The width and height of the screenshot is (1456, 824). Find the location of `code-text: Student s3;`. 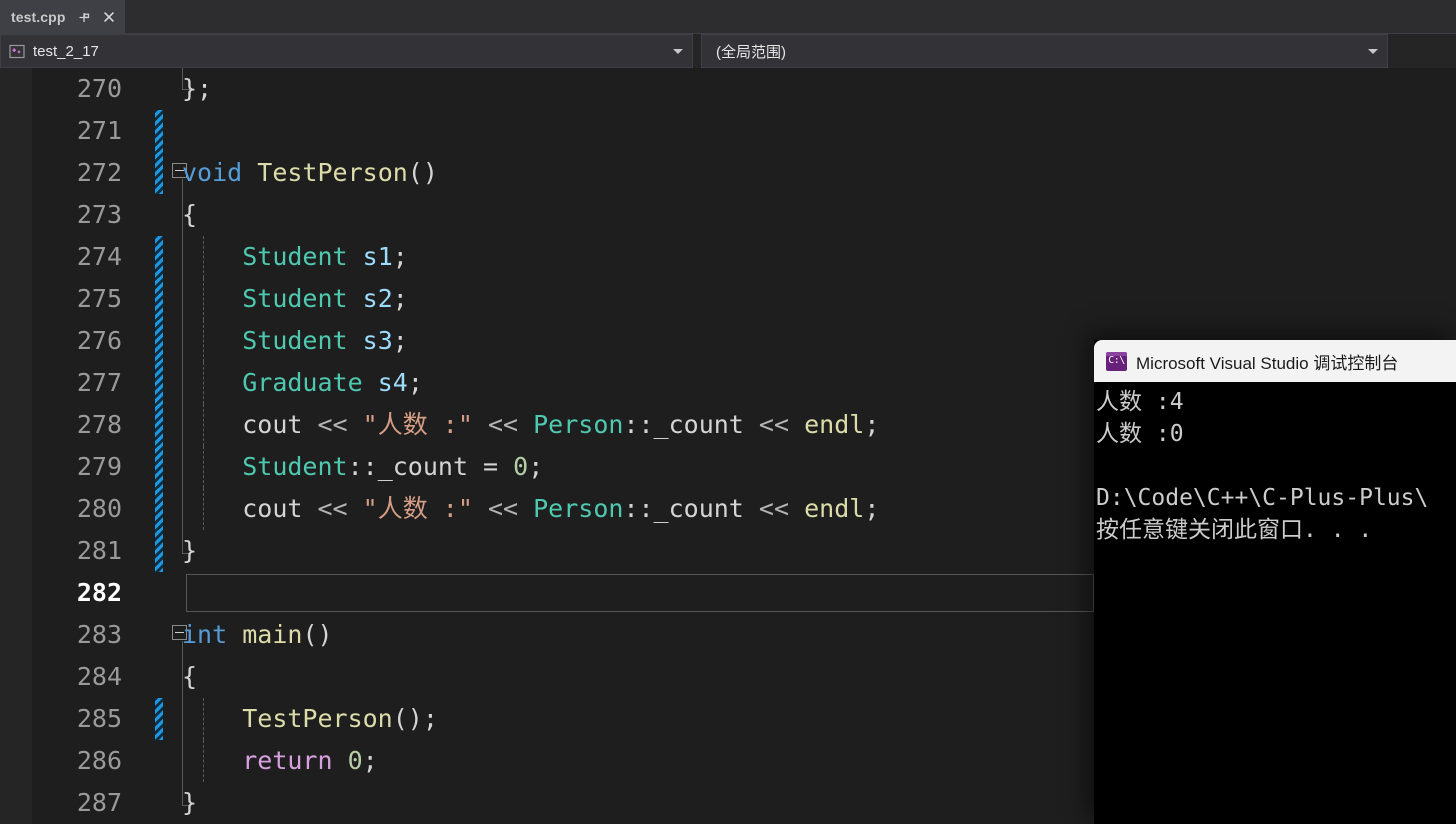

code-text: Student s3; is located at coordinates (325, 340).